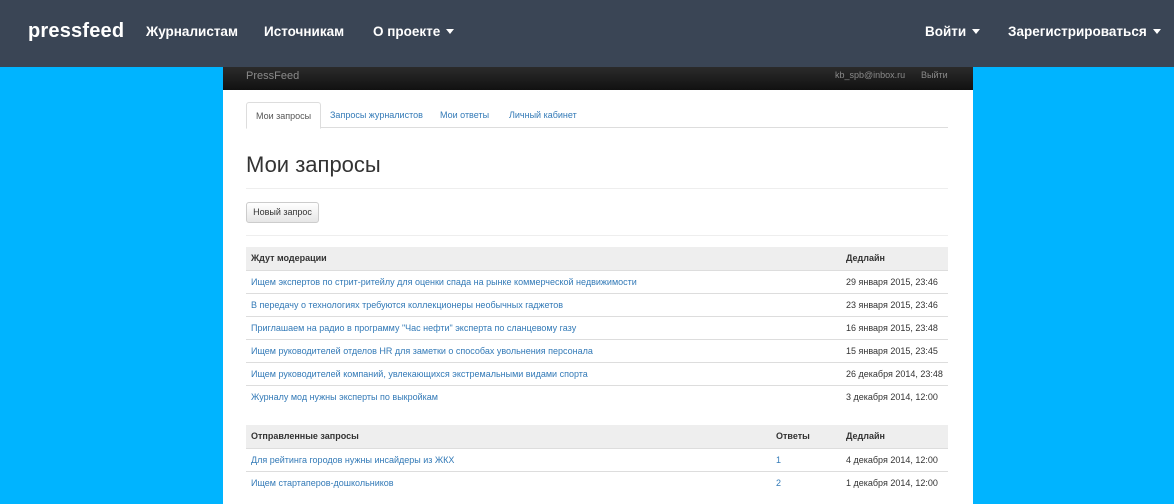 Image resolution: width=1174 pixels, height=504 pixels. Describe the element at coordinates (894, 350) in the screenshot. I see `deadline-cell: 15 января 2015, 23:45` at that location.